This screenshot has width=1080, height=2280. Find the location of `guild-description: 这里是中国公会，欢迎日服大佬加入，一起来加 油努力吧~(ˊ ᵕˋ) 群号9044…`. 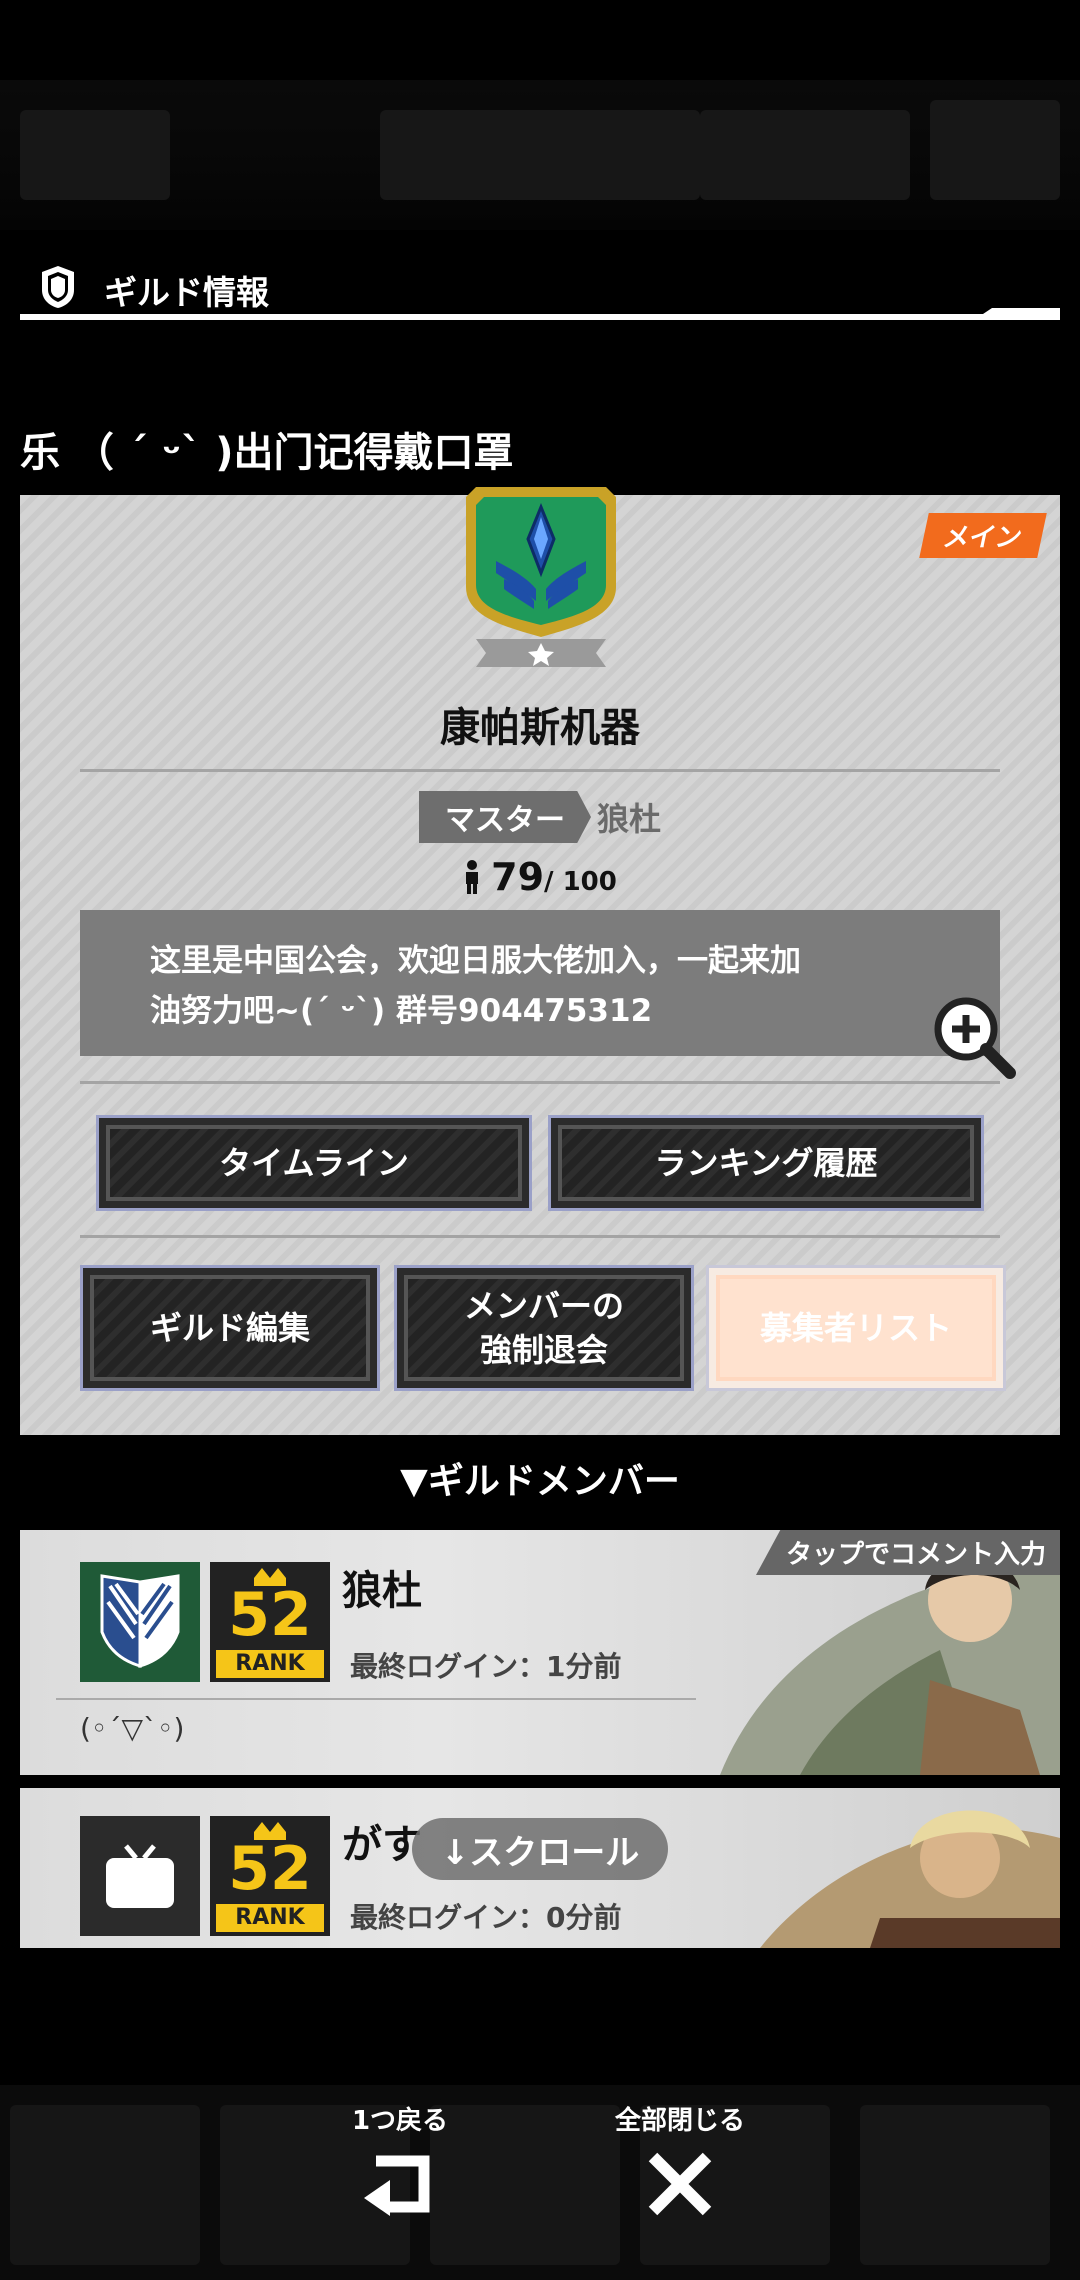

guild-description: 这里是中国公会，欢迎日服大佬加入，一起来加 油努力吧~(ˊ ᵕˋ) 群号9044… is located at coordinates (540, 983).